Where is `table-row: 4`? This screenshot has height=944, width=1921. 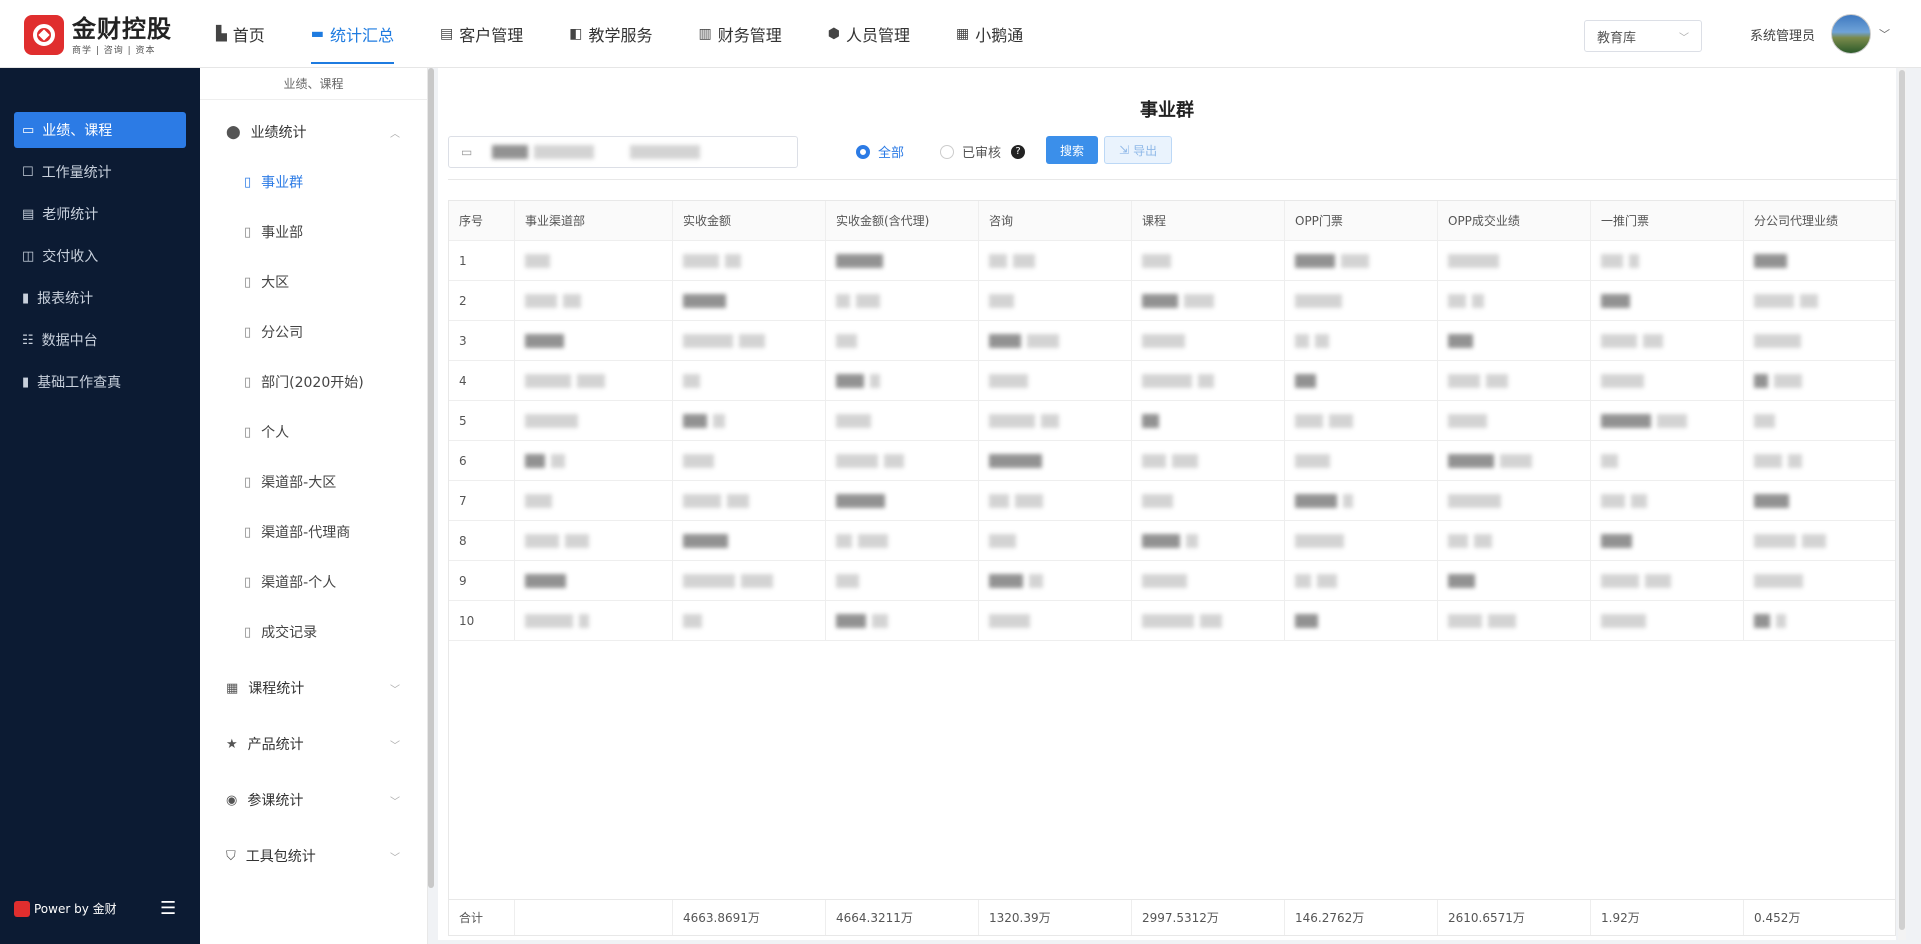
table-row: 4 is located at coordinates (1172, 381).